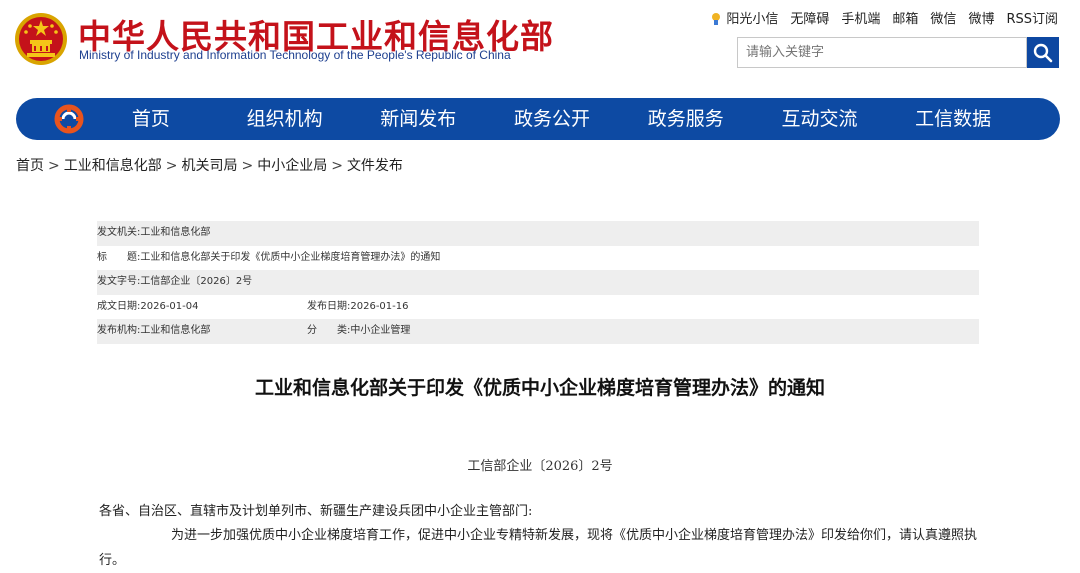 The height and width of the screenshot is (573, 1080). What do you see at coordinates (883, 17) in the screenshot?
I see `top-links: 阳光小信 无障碍 手机端 邮箱 微信 微博 RSS订阅` at bounding box center [883, 17].